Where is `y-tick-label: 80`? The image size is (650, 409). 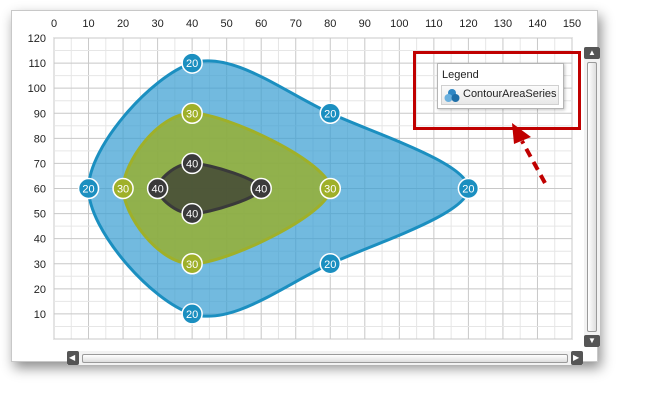 y-tick-label: 80 is located at coordinates (40, 139).